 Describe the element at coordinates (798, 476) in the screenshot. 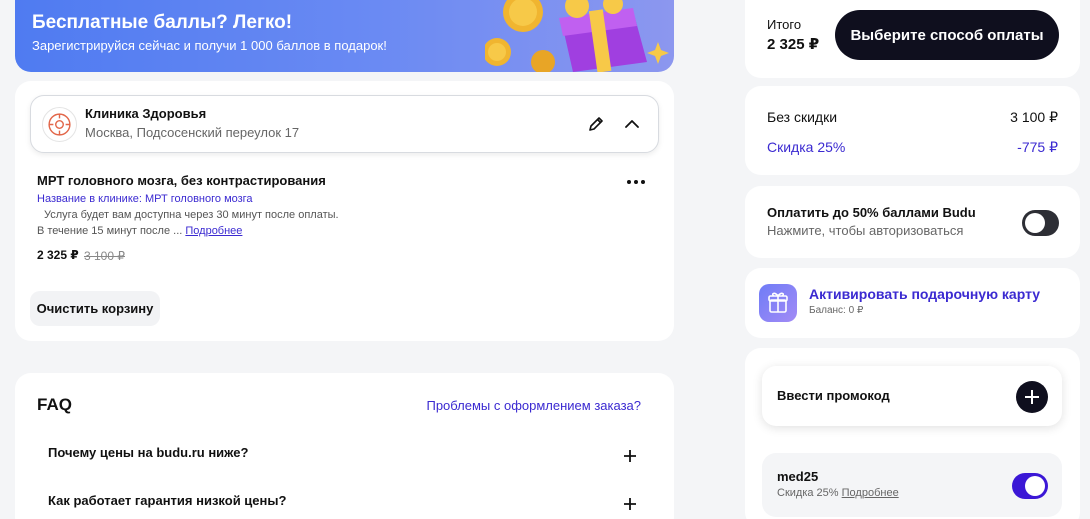

I see `promo-code-name: med25` at that location.